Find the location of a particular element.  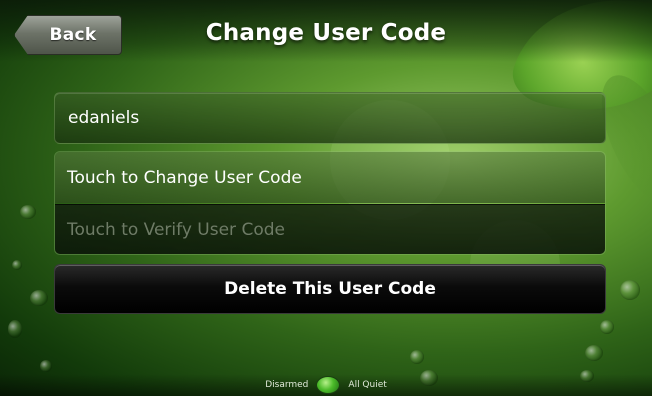

status-indicator-icon is located at coordinates (328, 385).